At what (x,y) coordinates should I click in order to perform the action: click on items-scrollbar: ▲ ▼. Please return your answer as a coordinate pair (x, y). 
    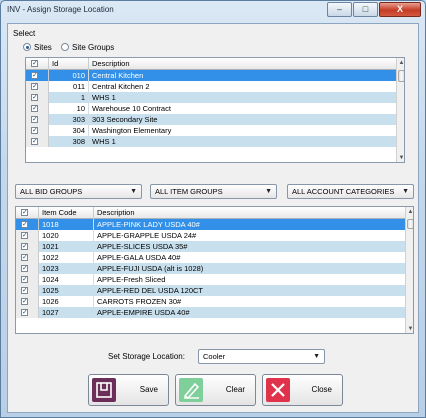
    Looking at the image, I should click on (409, 270).